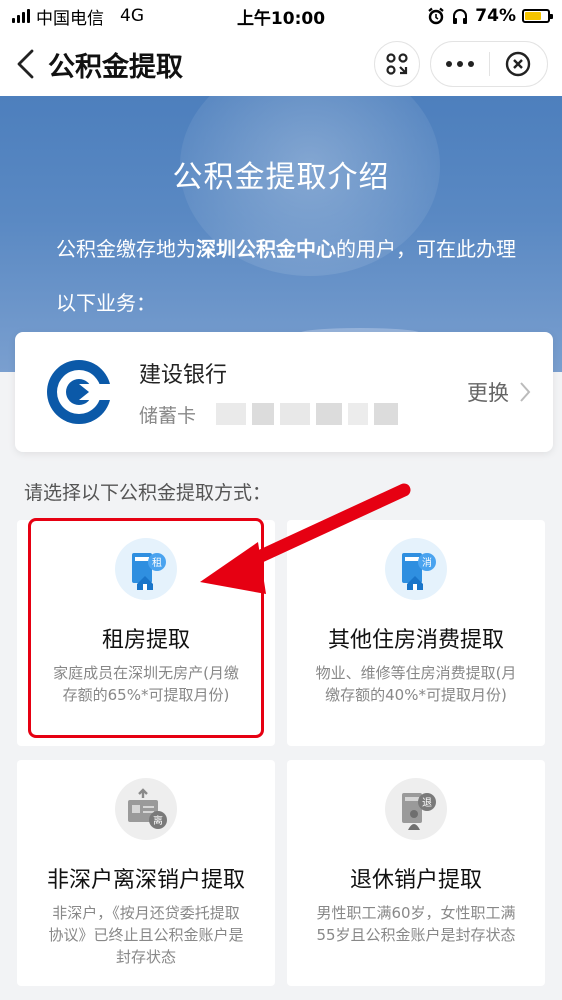 This screenshot has height=1000, width=562. Describe the element at coordinates (416, 684) in the screenshot. I see `option-desc: 物业、维修等住房消费提取(月缴存额的40%*可提取月份)` at that location.